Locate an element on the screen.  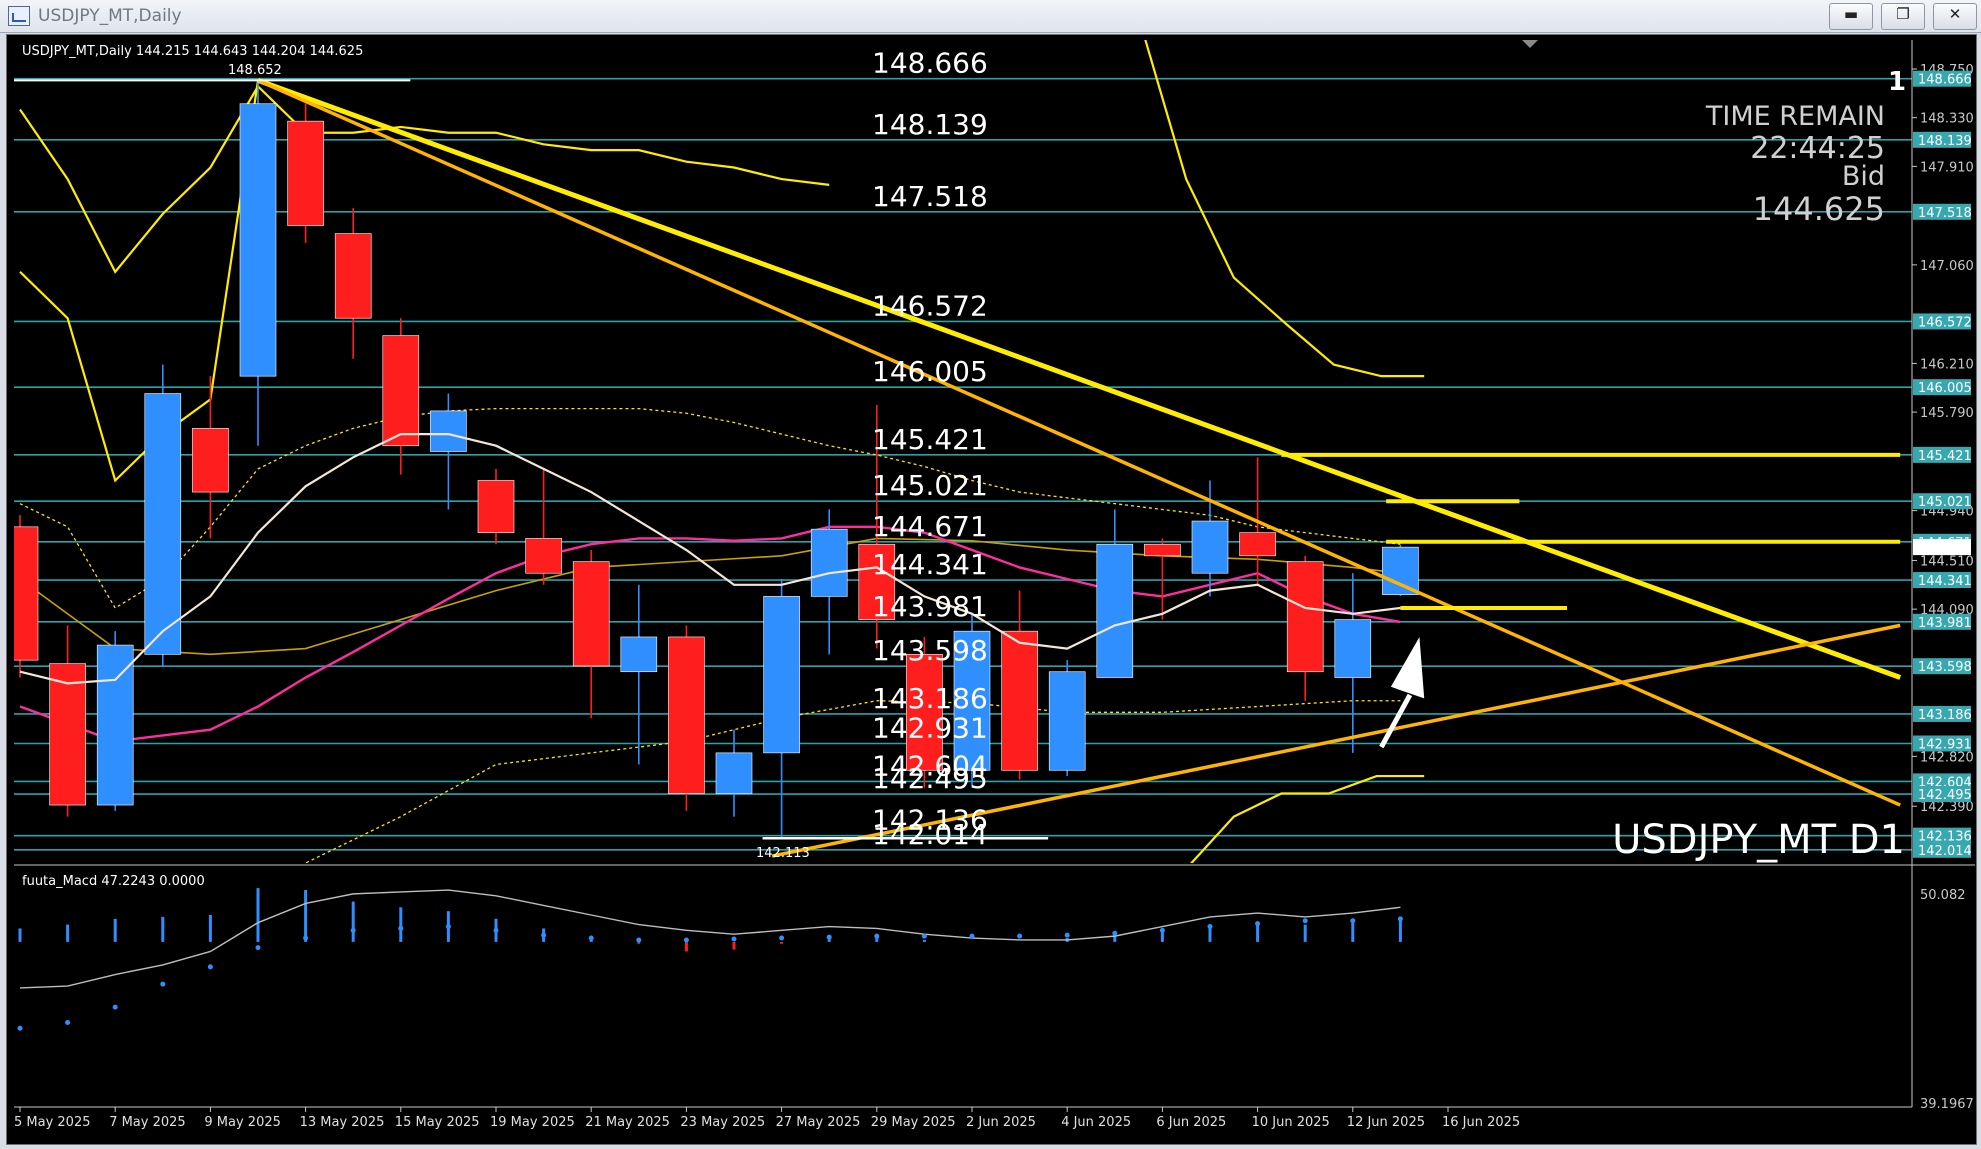
x-axis-date-label: 23 May 2025 is located at coordinates (722, 1122).